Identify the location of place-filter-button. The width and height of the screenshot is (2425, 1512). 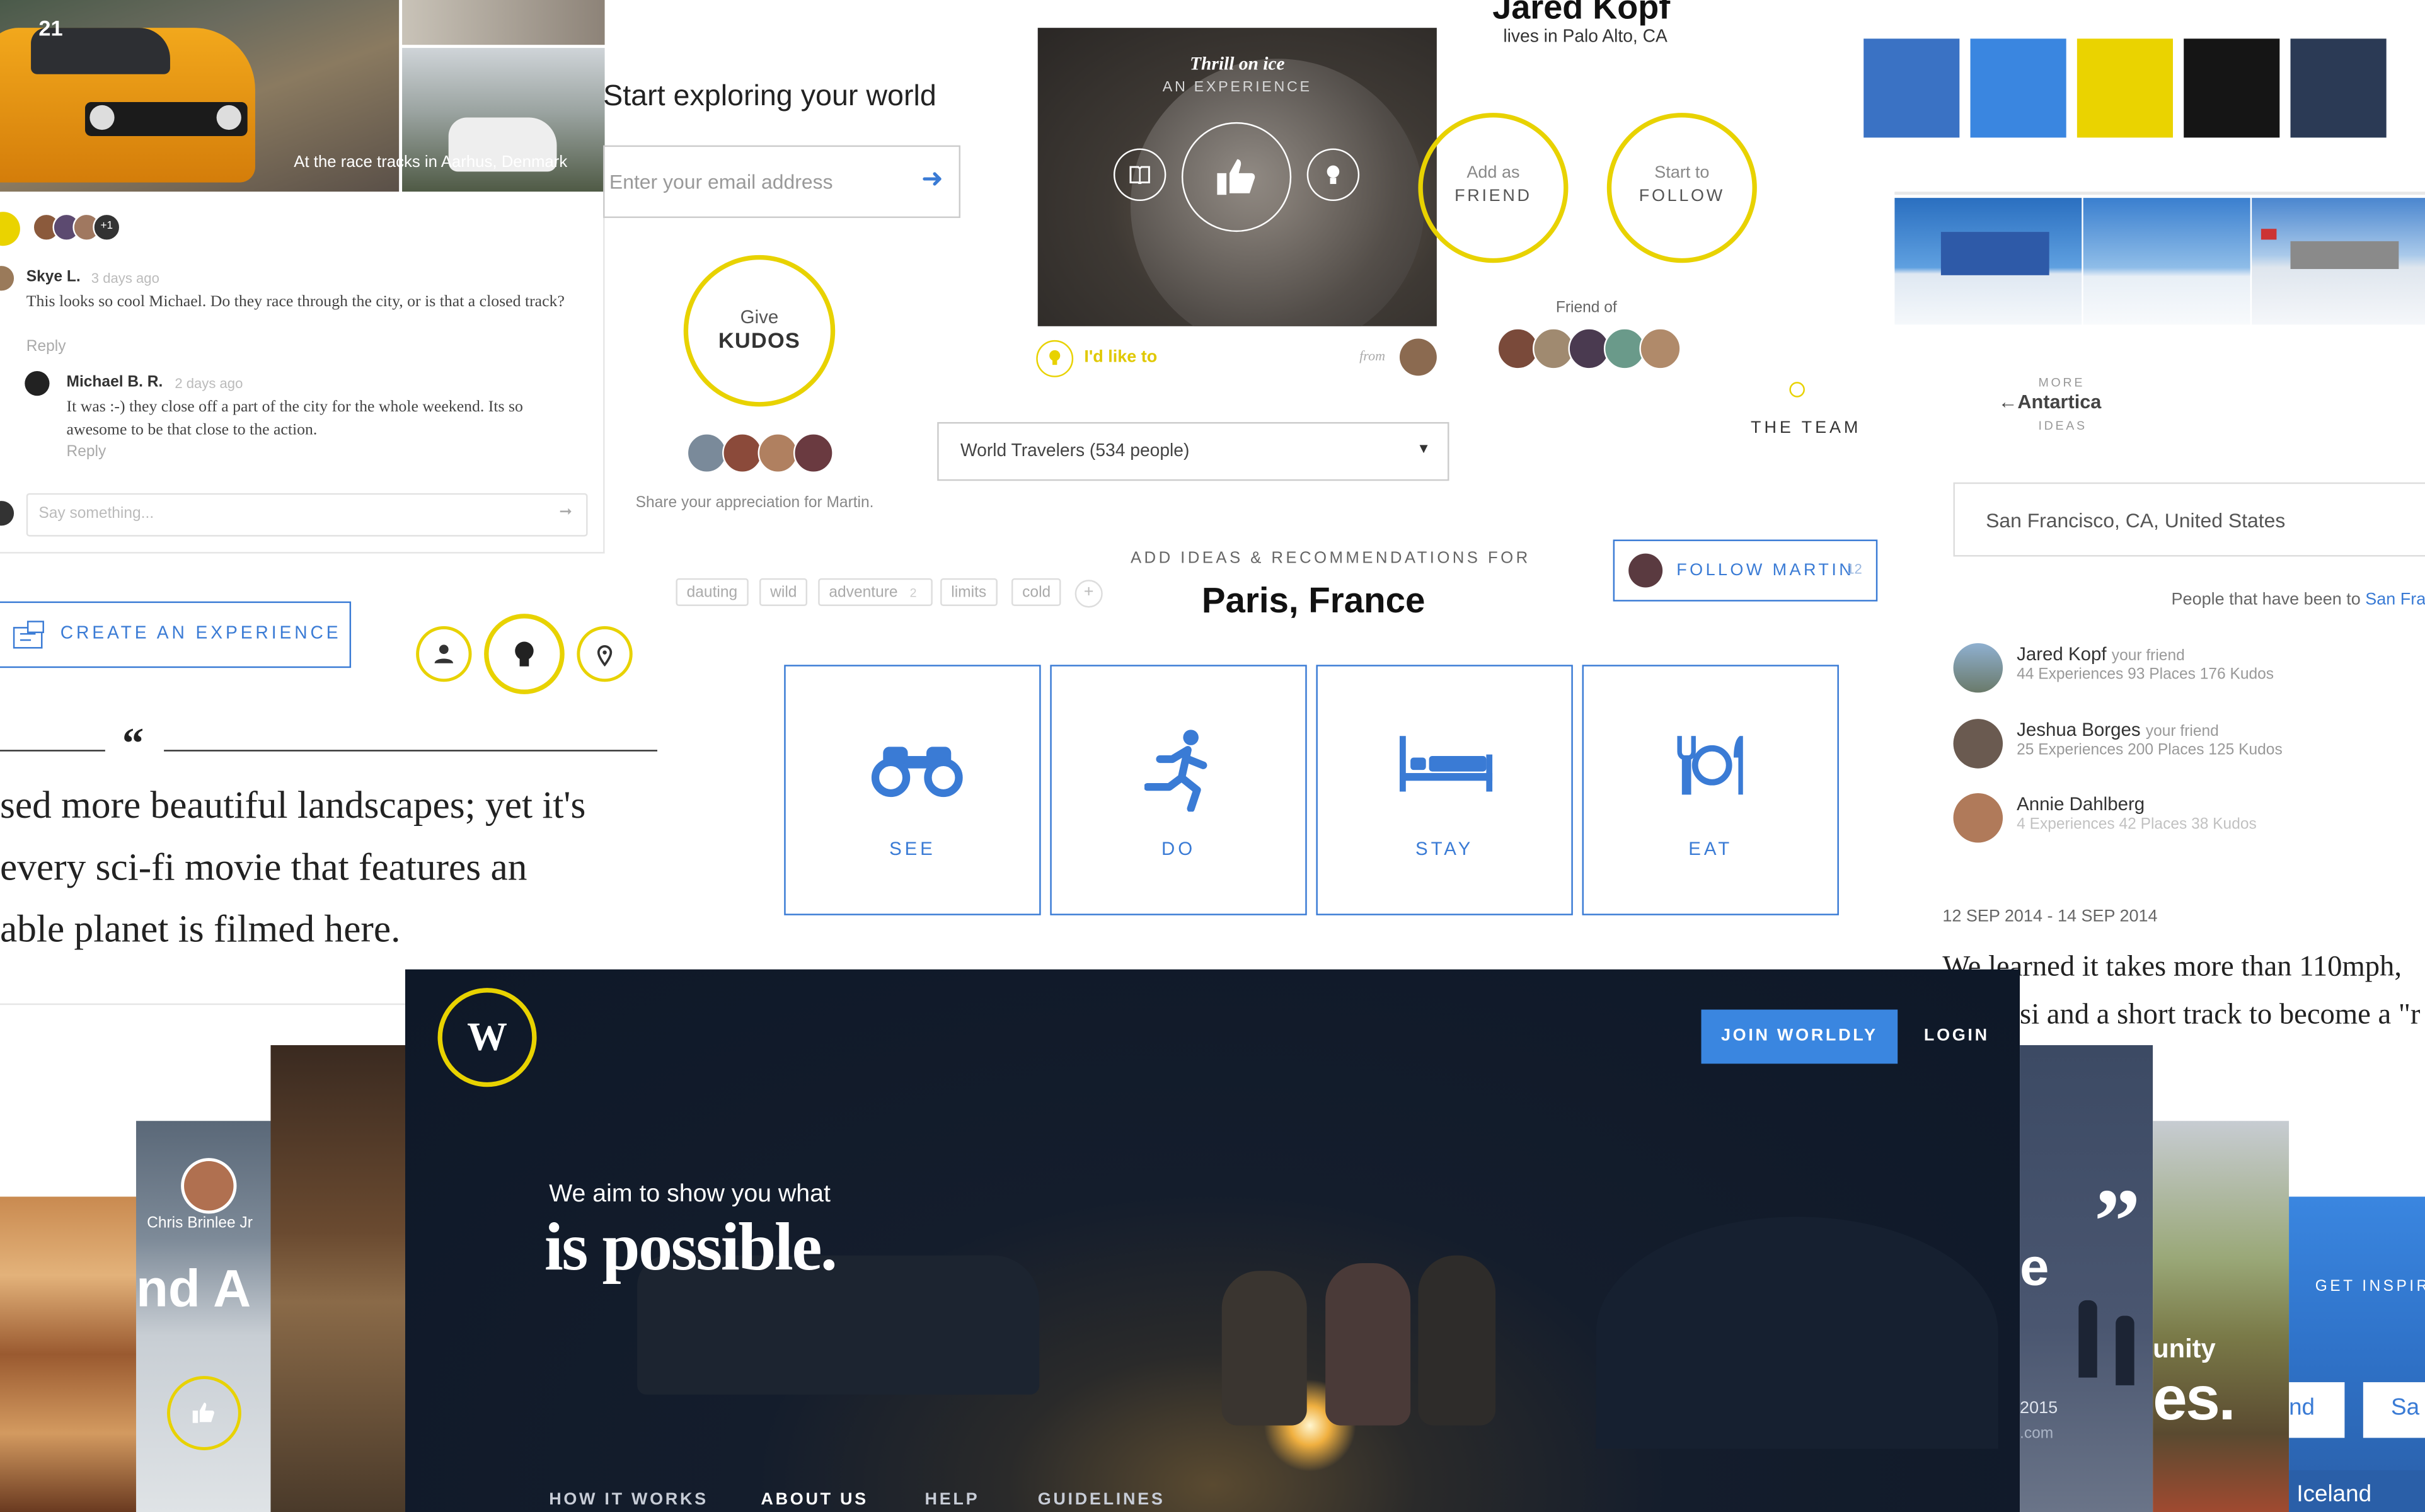
(605, 654).